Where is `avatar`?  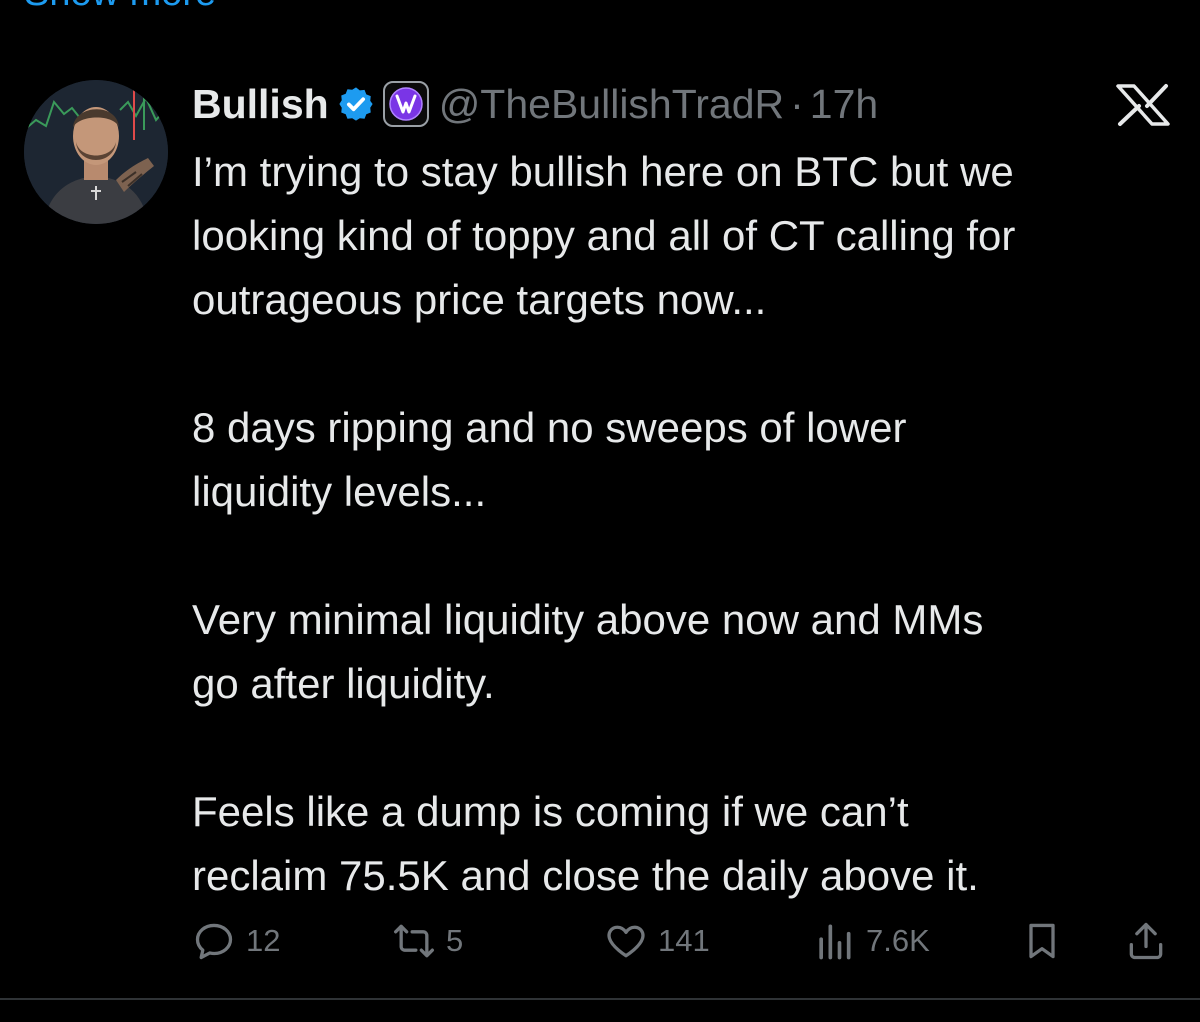 avatar is located at coordinates (96, 152).